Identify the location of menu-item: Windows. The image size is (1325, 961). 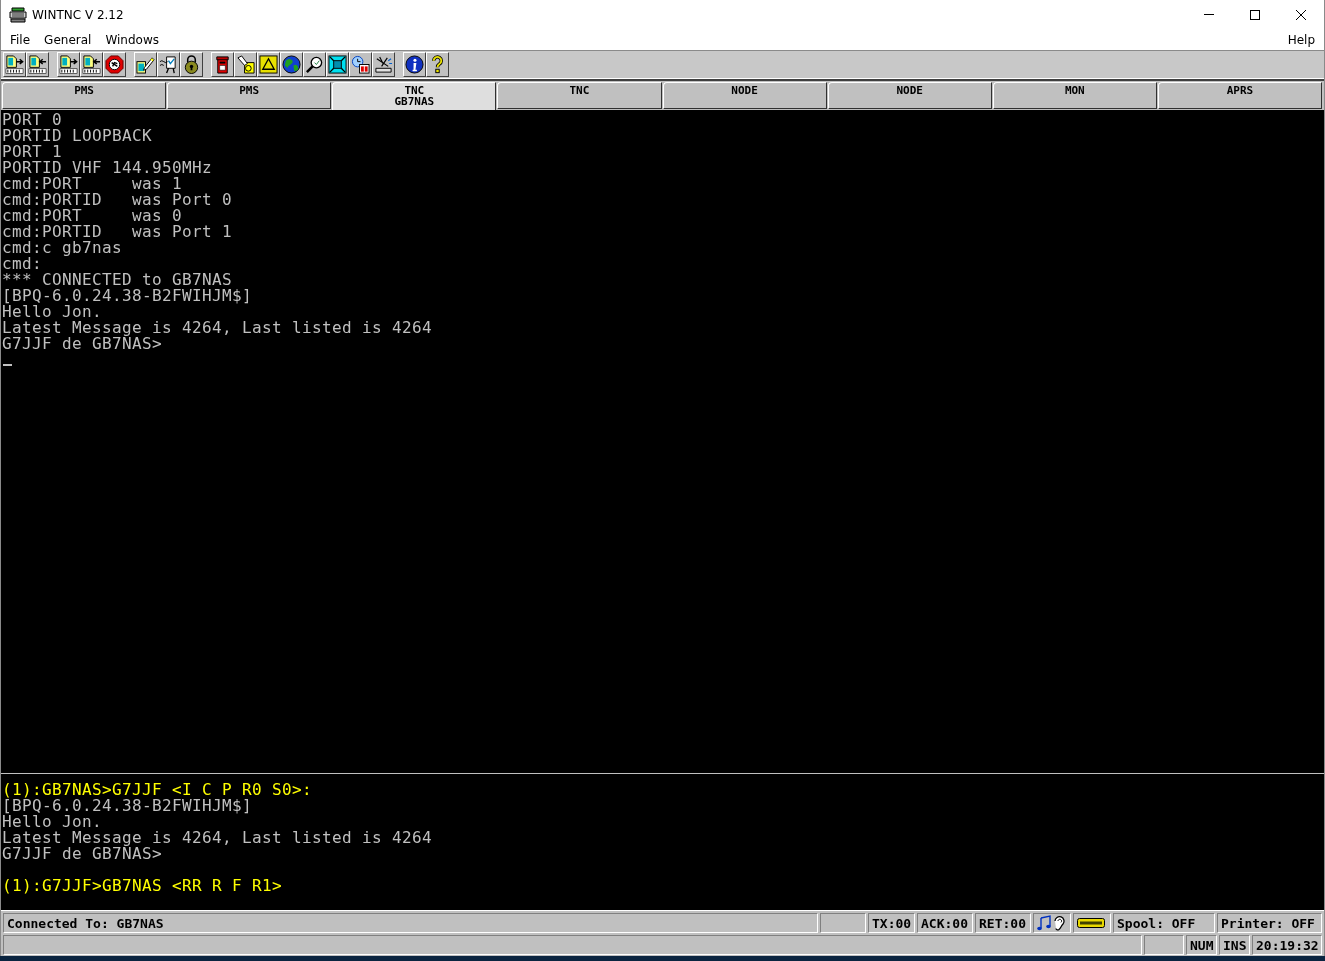
(132, 39).